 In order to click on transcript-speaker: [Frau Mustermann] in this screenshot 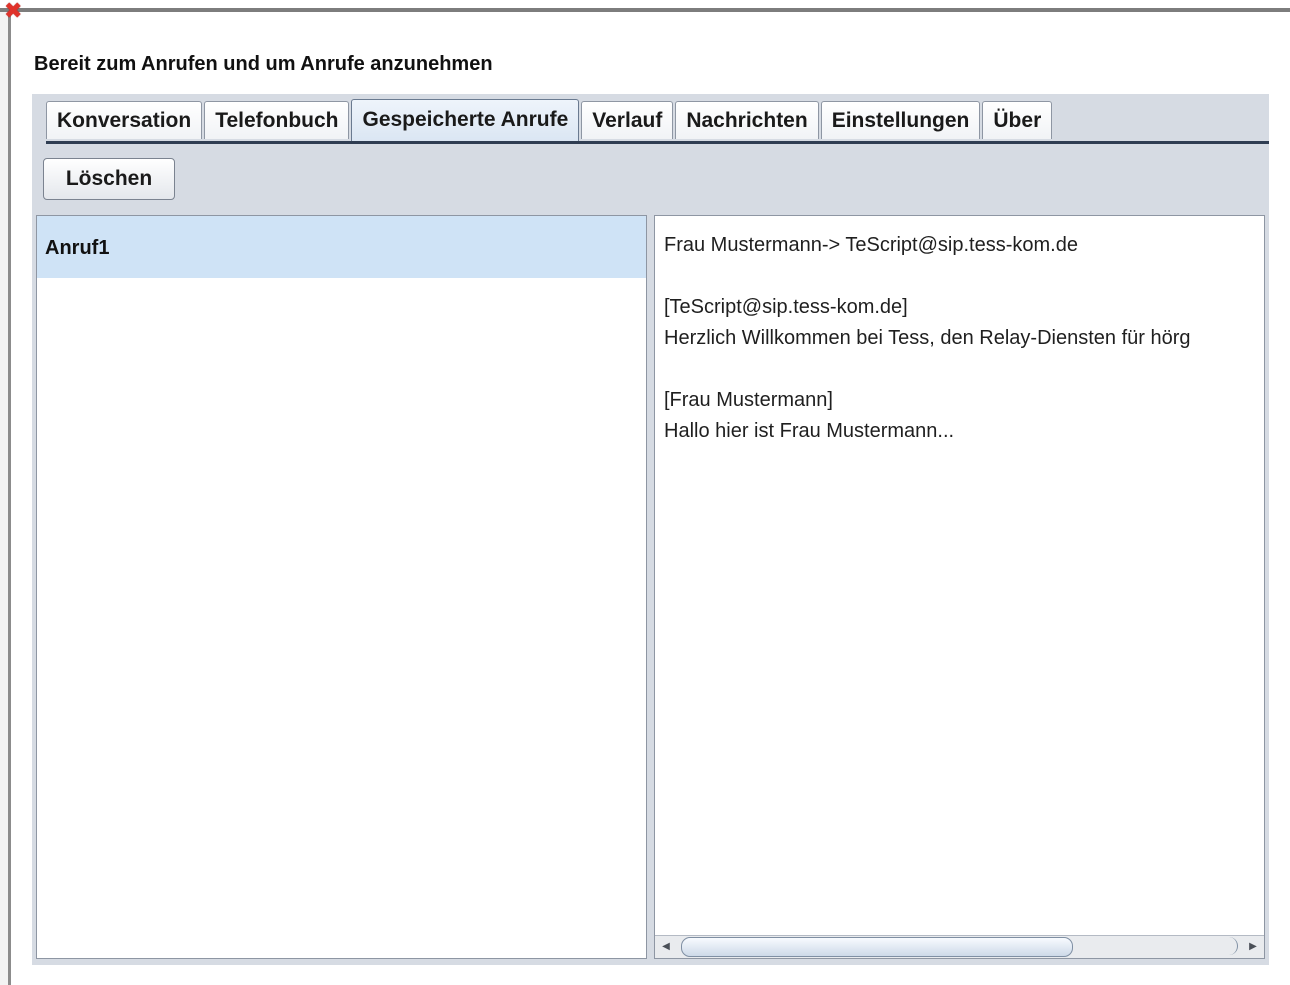, I will do `click(748, 400)`.